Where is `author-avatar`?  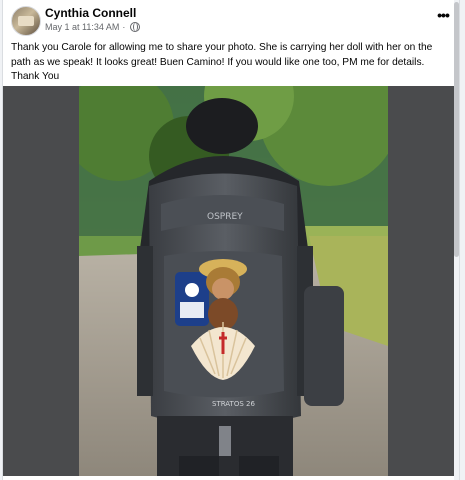 author-avatar is located at coordinates (26, 21).